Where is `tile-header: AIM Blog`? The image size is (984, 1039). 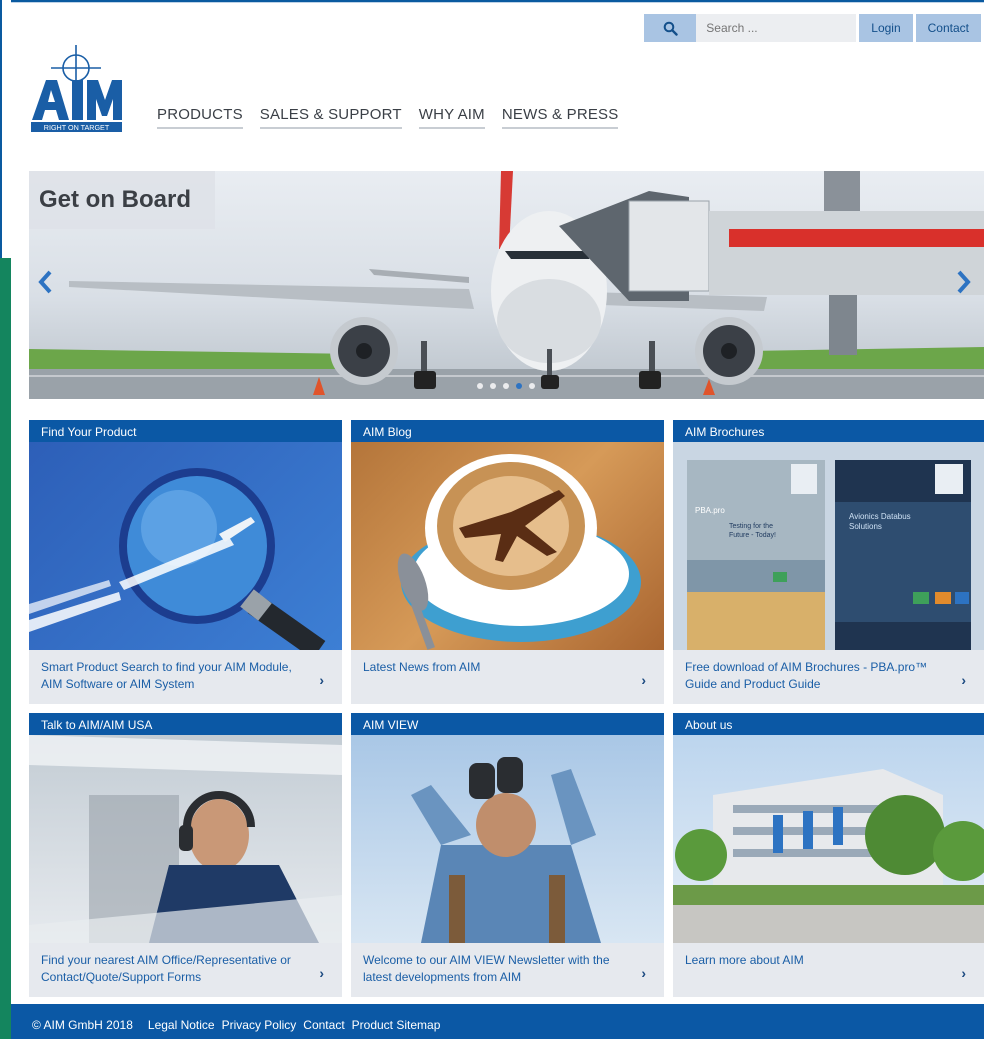 tile-header: AIM Blog is located at coordinates (507, 431).